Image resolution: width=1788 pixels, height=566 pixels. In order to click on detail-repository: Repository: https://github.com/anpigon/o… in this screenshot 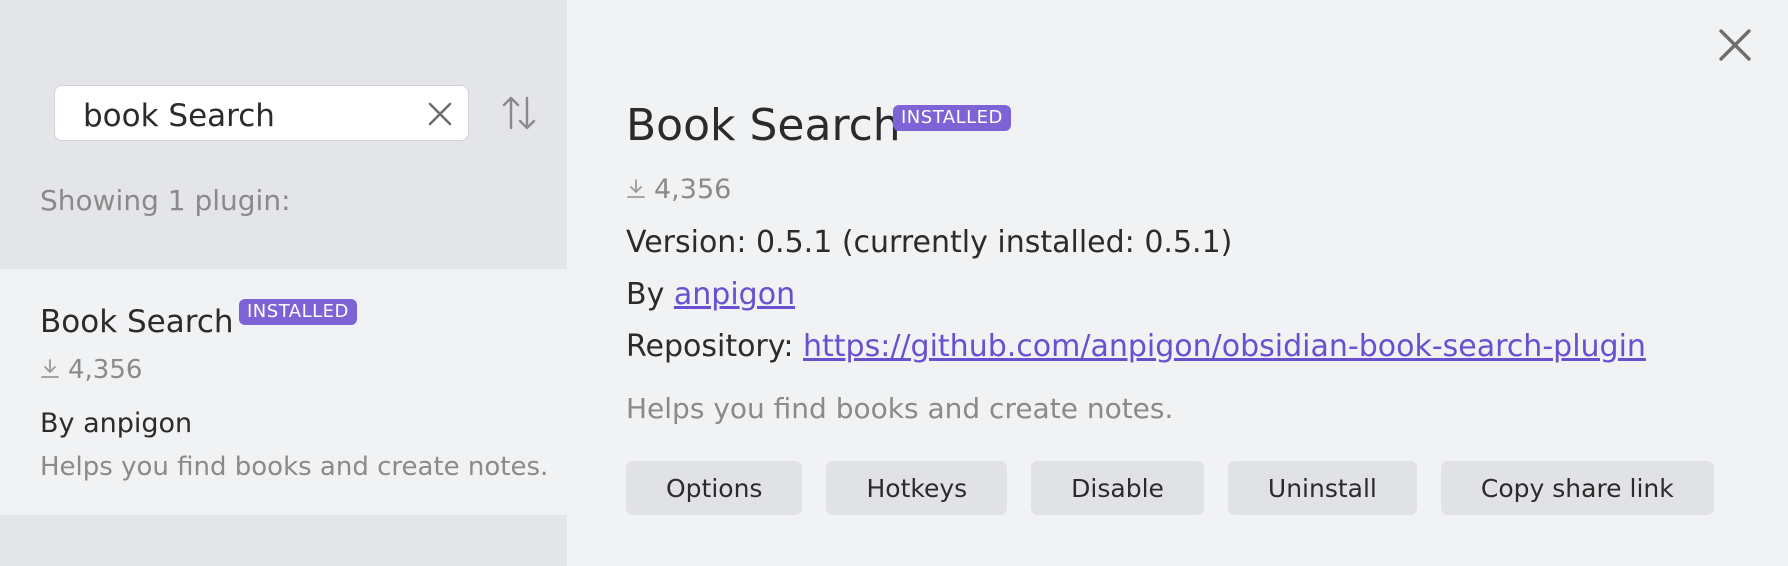, I will do `click(1136, 346)`.